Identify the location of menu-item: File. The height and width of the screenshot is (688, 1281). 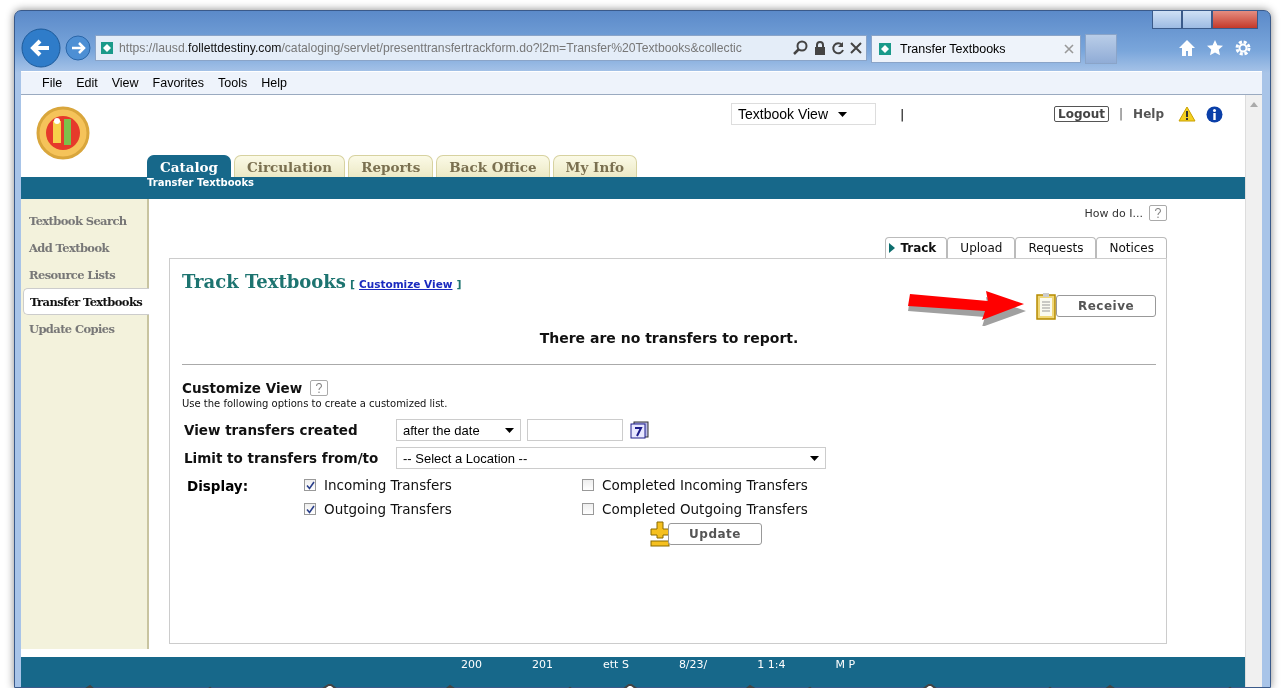
(52, 83).